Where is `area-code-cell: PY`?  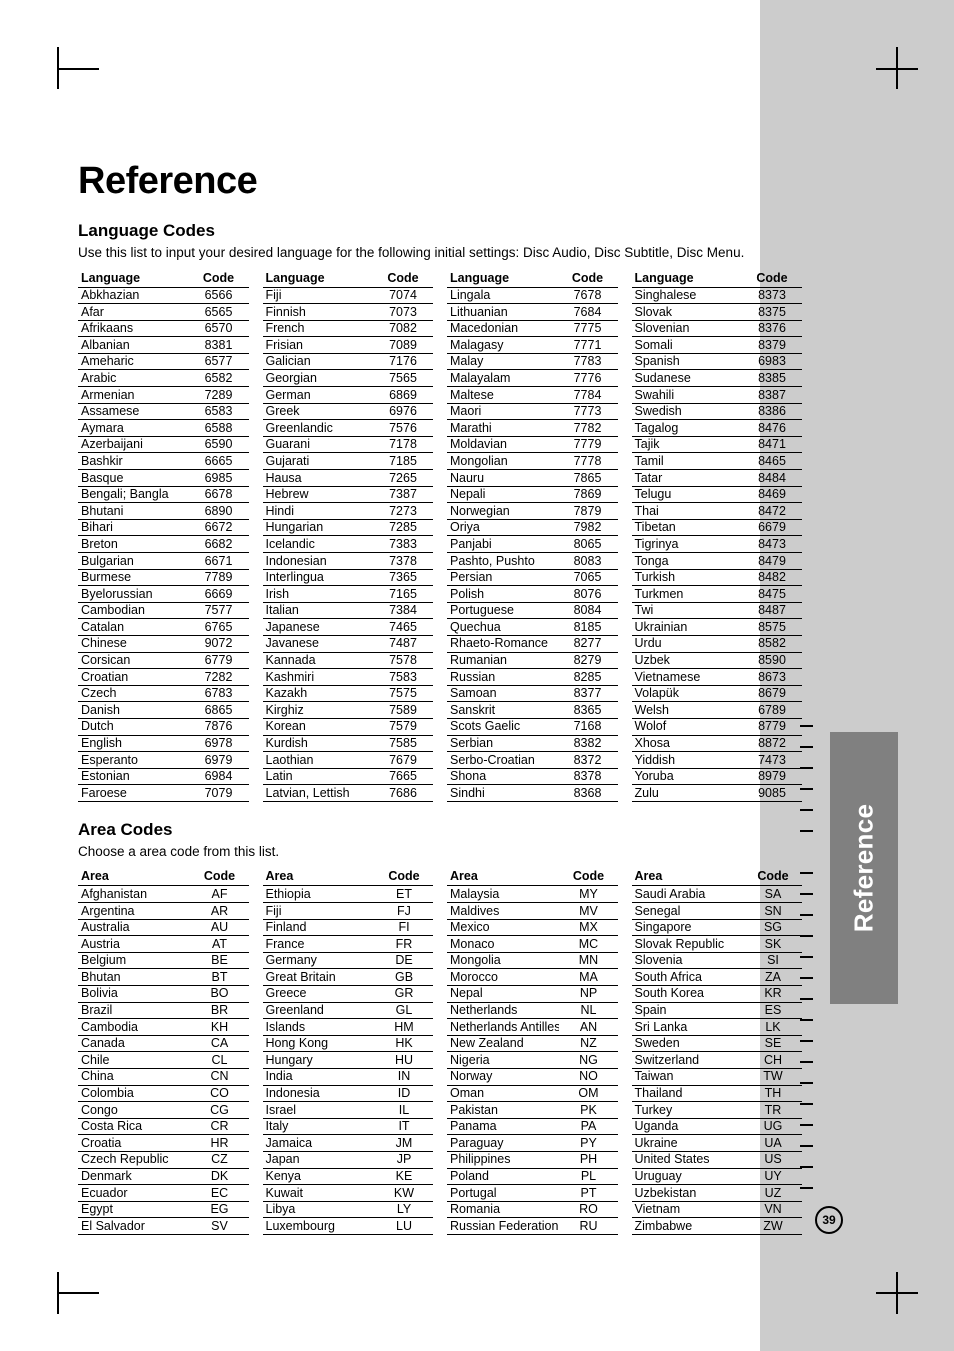 area-code-cell: PY is located at coordinates (588, 1143).